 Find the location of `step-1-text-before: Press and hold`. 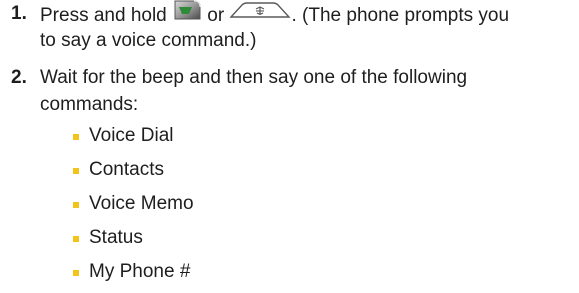

step-1-text-before: Press and hold is located at coordinates (106, 16).